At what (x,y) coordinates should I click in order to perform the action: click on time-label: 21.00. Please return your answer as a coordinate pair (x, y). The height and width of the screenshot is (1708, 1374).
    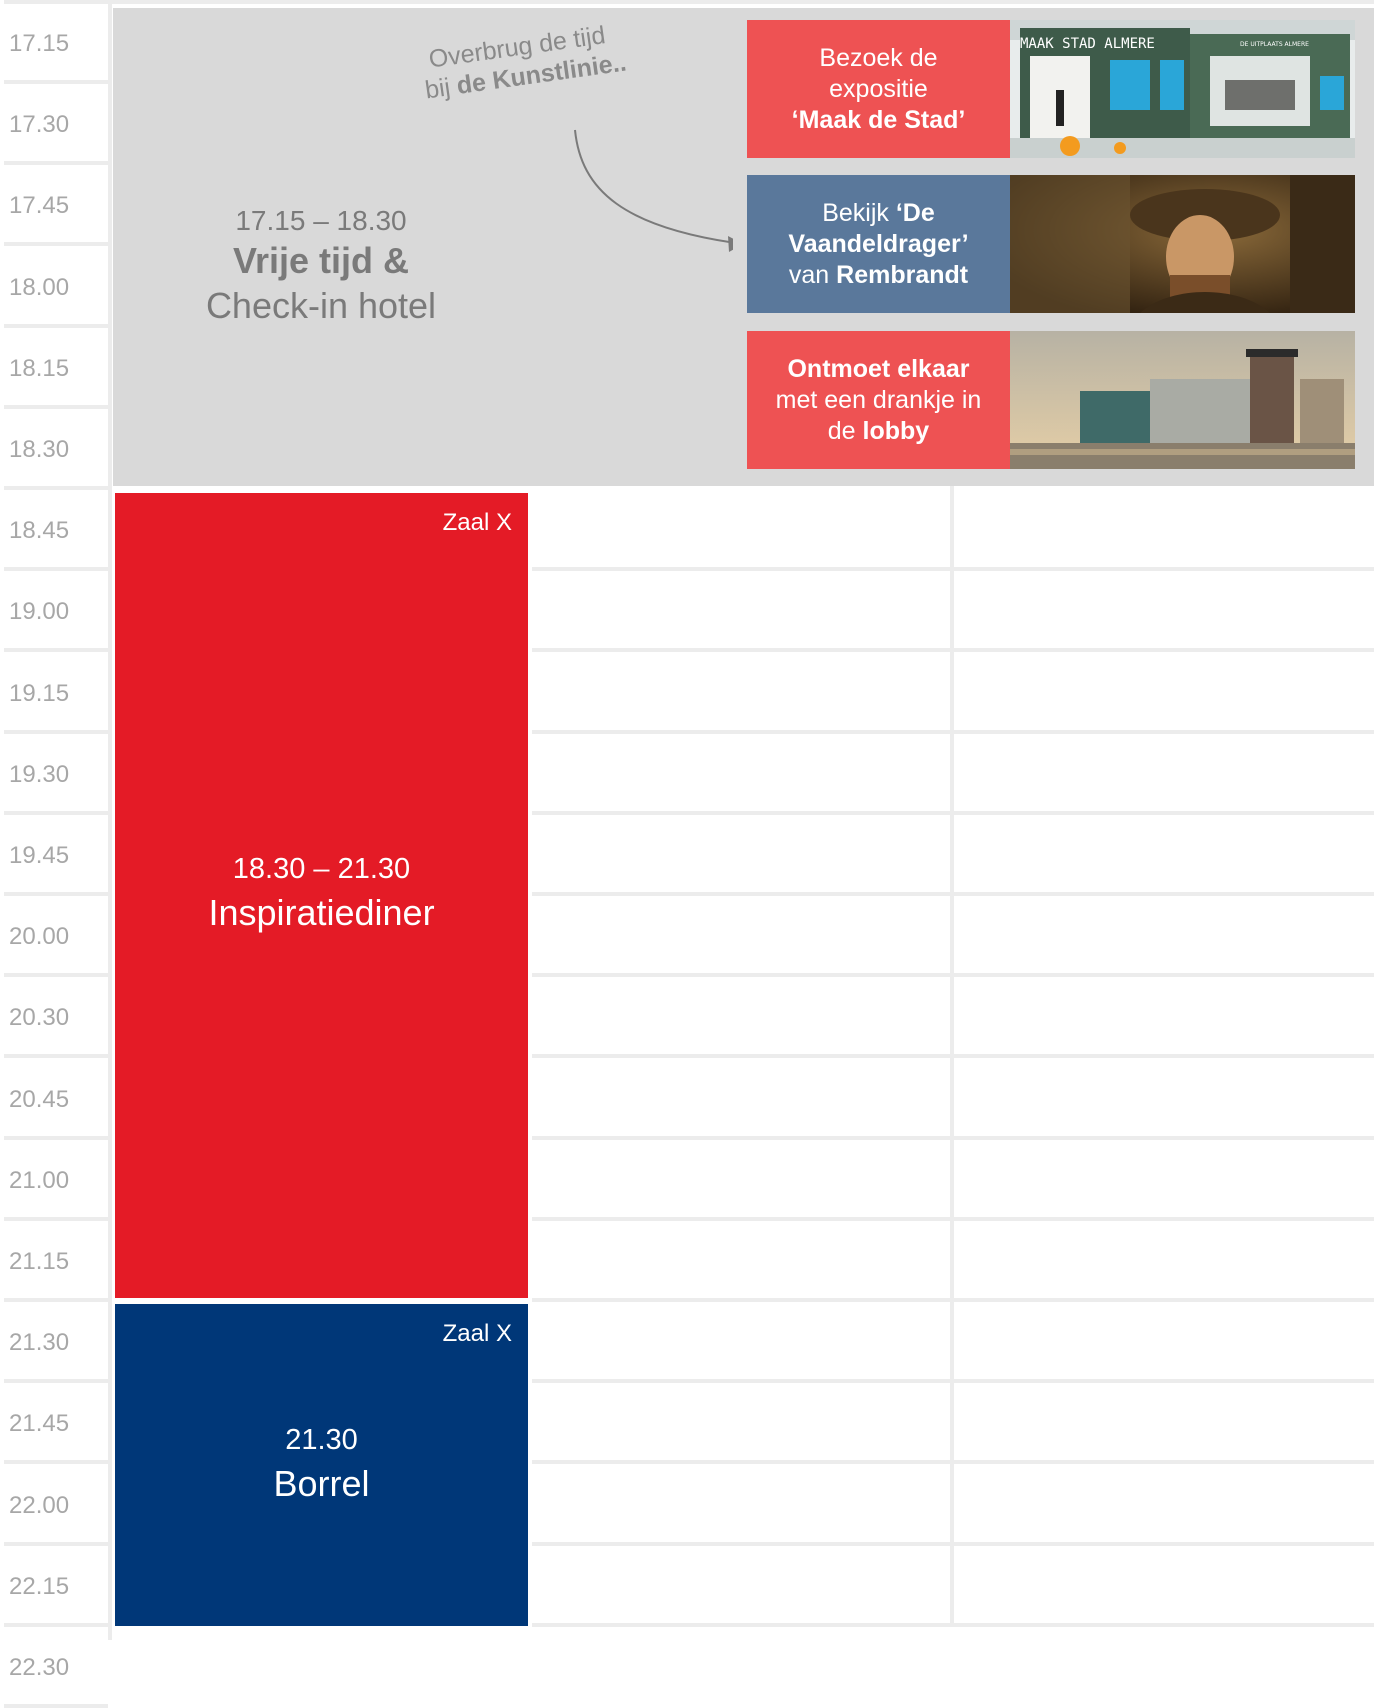
    Looking at the image, I should click on (39, 1180).